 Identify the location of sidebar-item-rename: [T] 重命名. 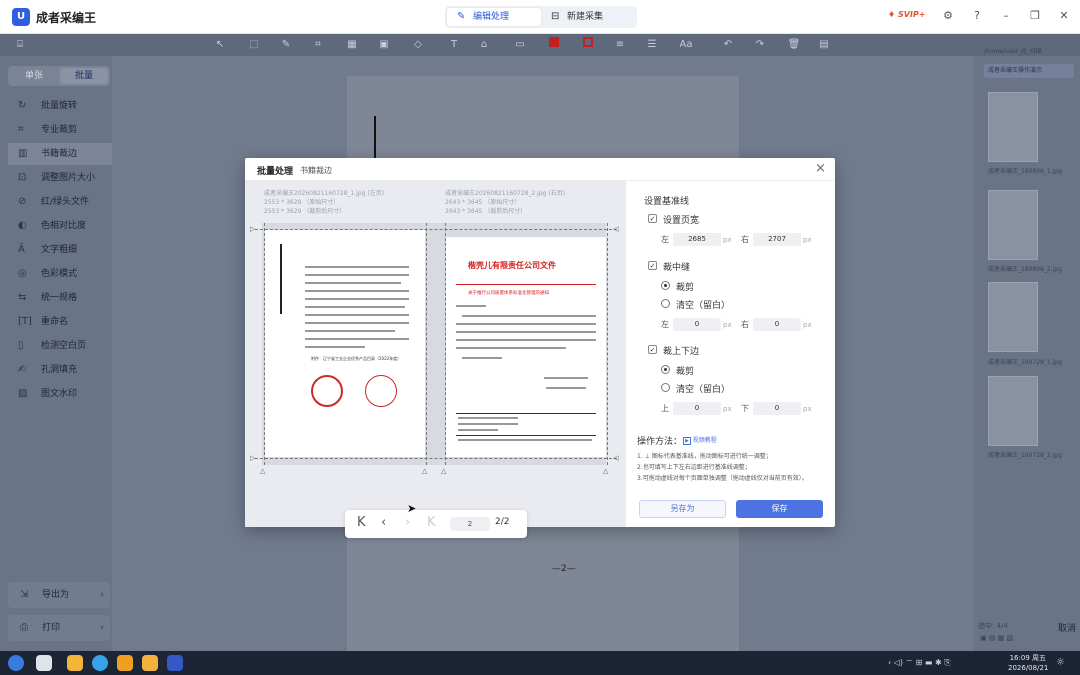
(60, 322).